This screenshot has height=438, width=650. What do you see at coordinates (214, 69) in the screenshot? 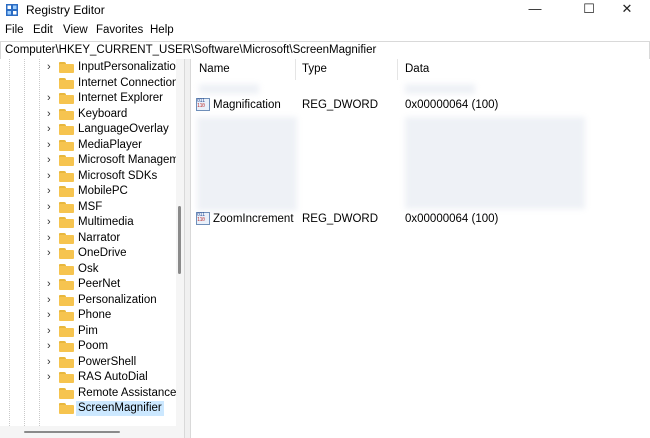
I see `column-header-name: Name` at bounding box center [214, 69].